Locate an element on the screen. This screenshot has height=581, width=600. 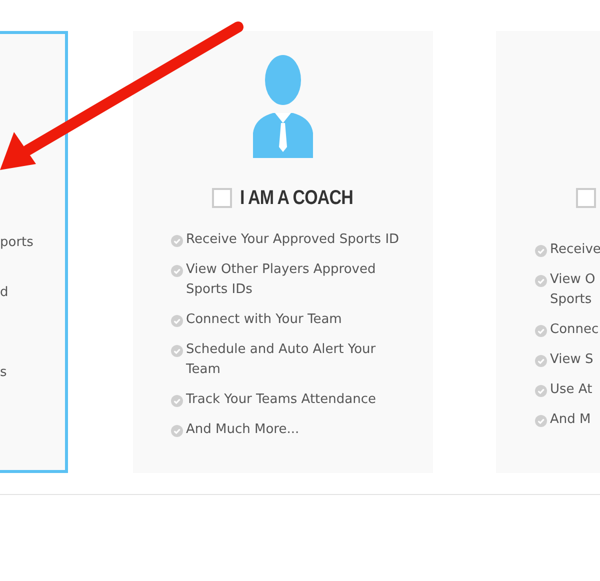
card-title: I AM A COACH is located at coordinates (296, 198).